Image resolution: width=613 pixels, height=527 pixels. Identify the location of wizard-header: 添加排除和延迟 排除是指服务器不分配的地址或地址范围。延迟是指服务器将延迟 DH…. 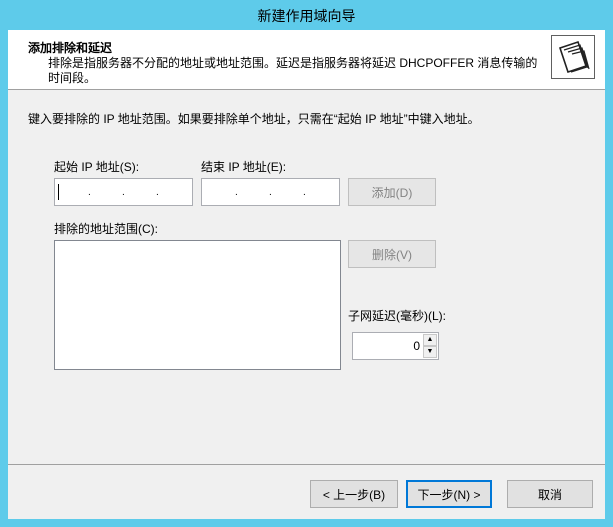
(306, 60).